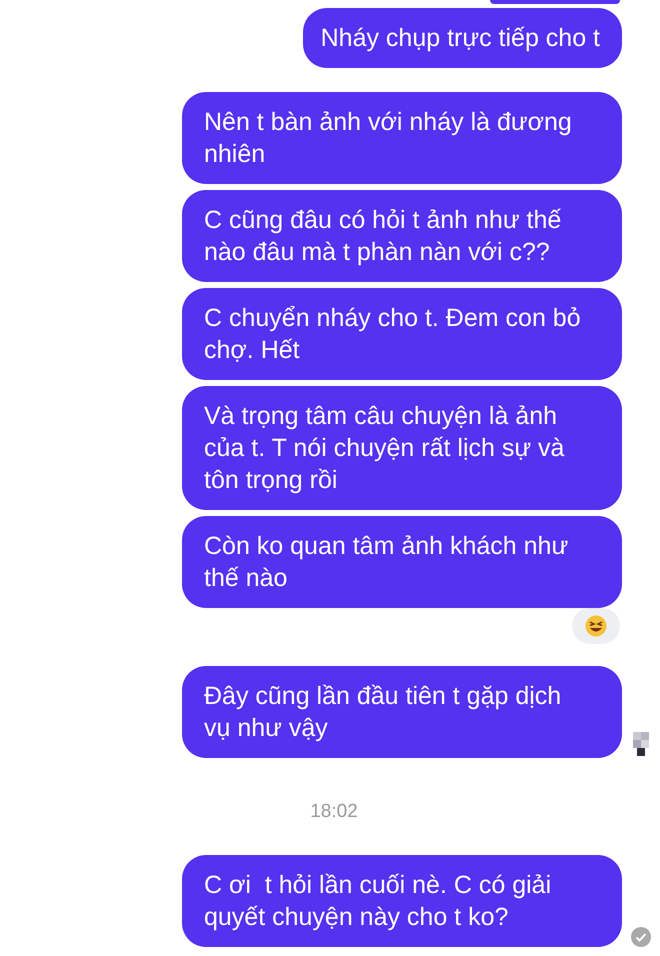  I want to click on message-bubble: Nháy chụp trực tiếp cho t, so click(462, 38).